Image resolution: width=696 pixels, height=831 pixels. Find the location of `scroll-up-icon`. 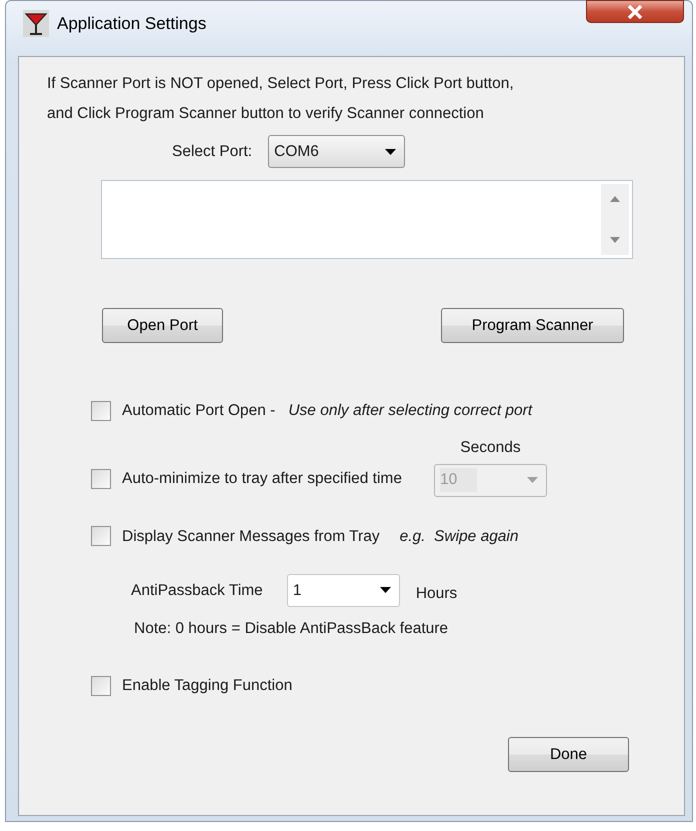

scroll-up-icon is located at coordinates (615, 199).